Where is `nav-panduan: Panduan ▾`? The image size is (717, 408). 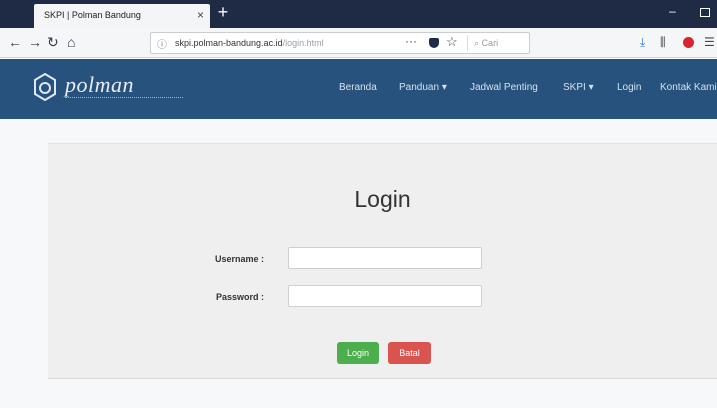
nav-panduan: Panduan ▾ is located at coordinates (423, 87).